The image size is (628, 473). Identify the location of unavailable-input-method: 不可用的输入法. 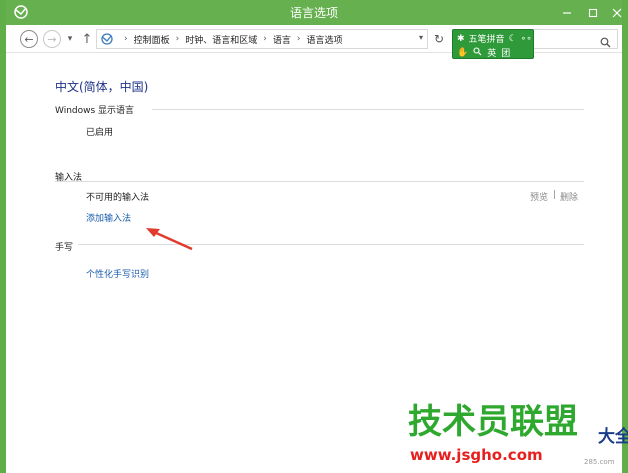
(118, 198).